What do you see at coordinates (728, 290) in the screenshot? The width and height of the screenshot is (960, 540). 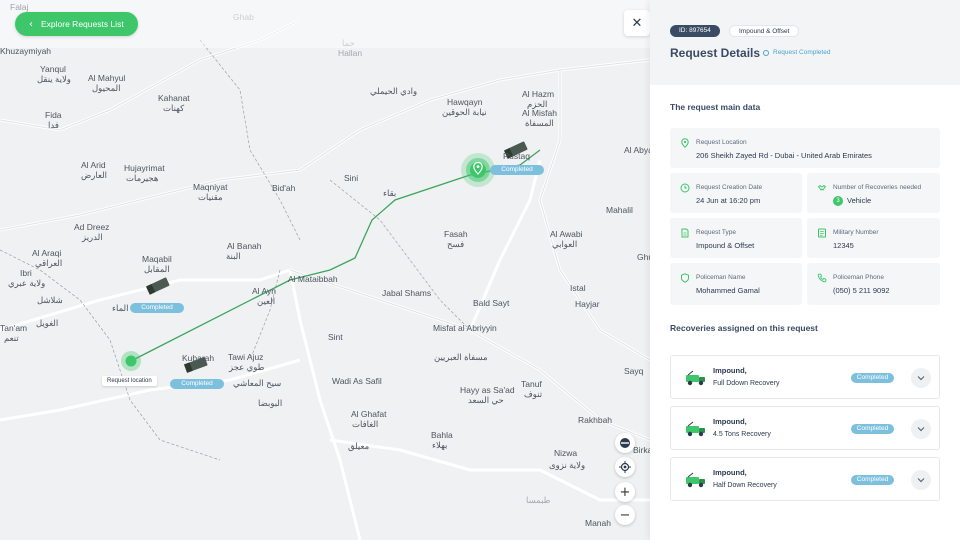 I see `field-value: Mohammed Gamal` at bounding box center [728, 290].